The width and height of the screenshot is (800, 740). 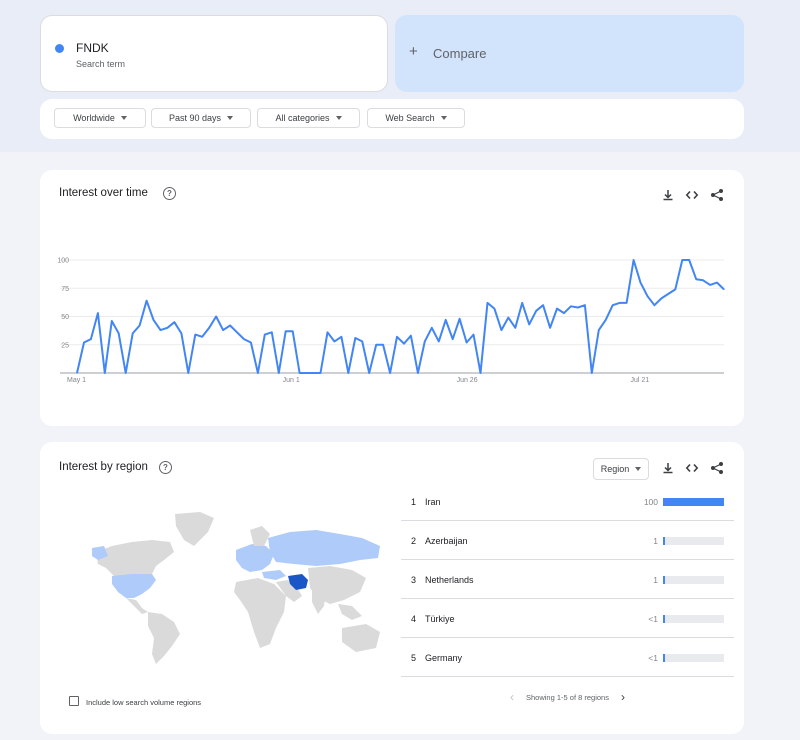 I want to click on map-india, so click(x=319, y=602).